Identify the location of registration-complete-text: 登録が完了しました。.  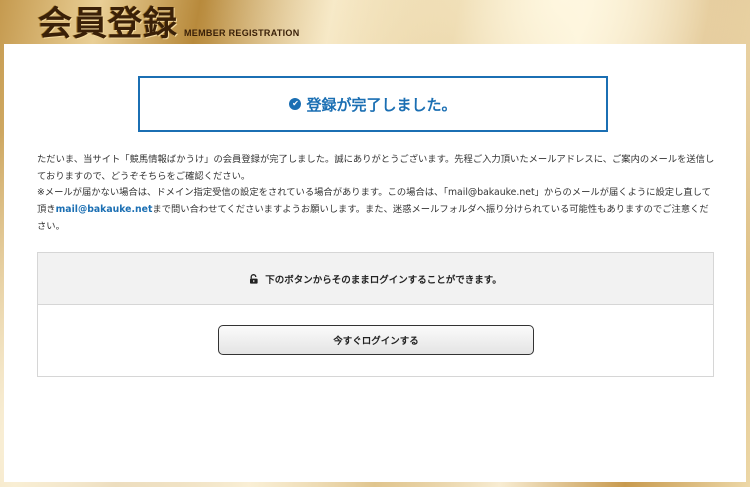
(381, 104).